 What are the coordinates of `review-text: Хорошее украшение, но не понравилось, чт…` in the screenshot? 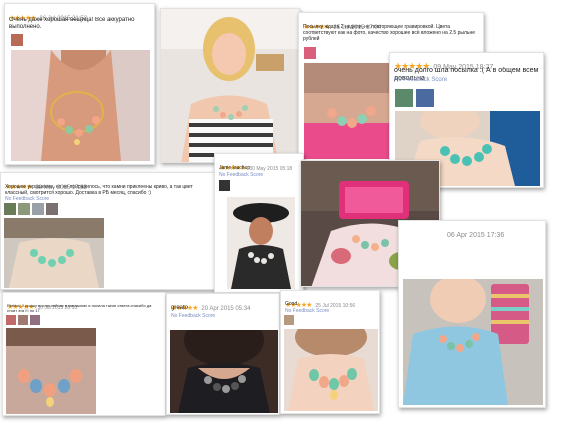 It's located at (99, 190).